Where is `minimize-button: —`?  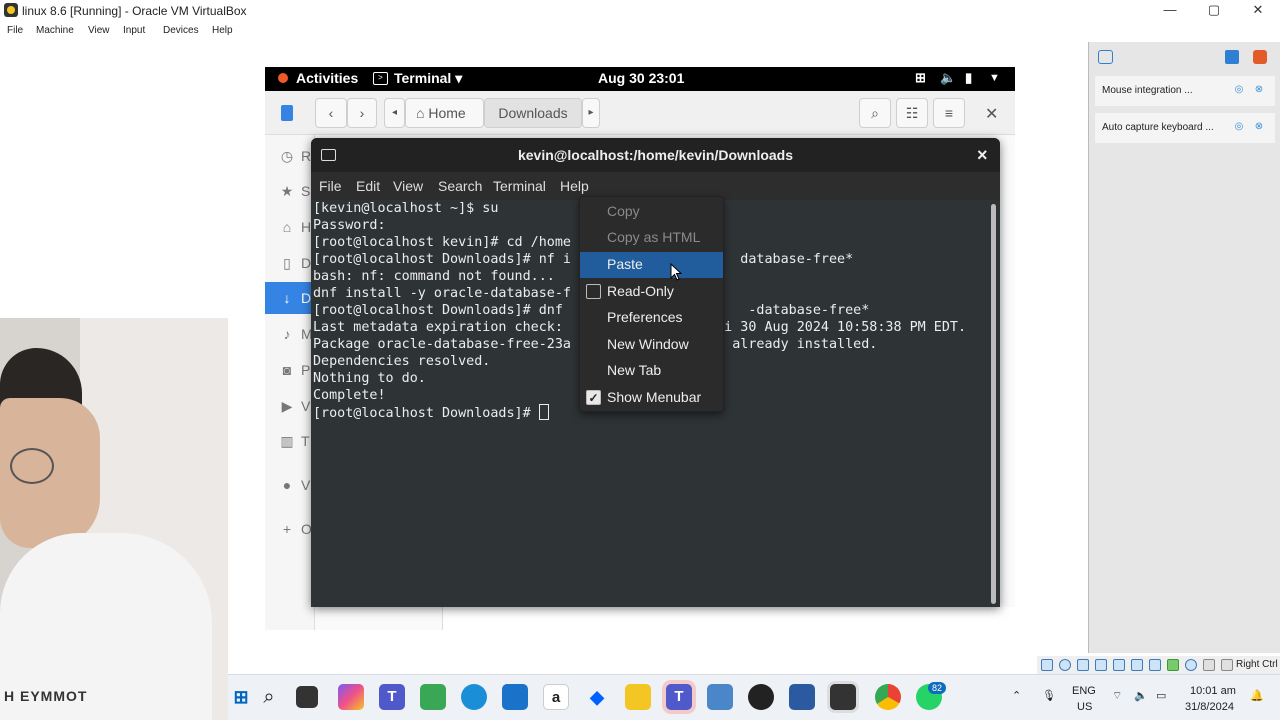
minimize-button: — is located at coordinates (1170, 11).